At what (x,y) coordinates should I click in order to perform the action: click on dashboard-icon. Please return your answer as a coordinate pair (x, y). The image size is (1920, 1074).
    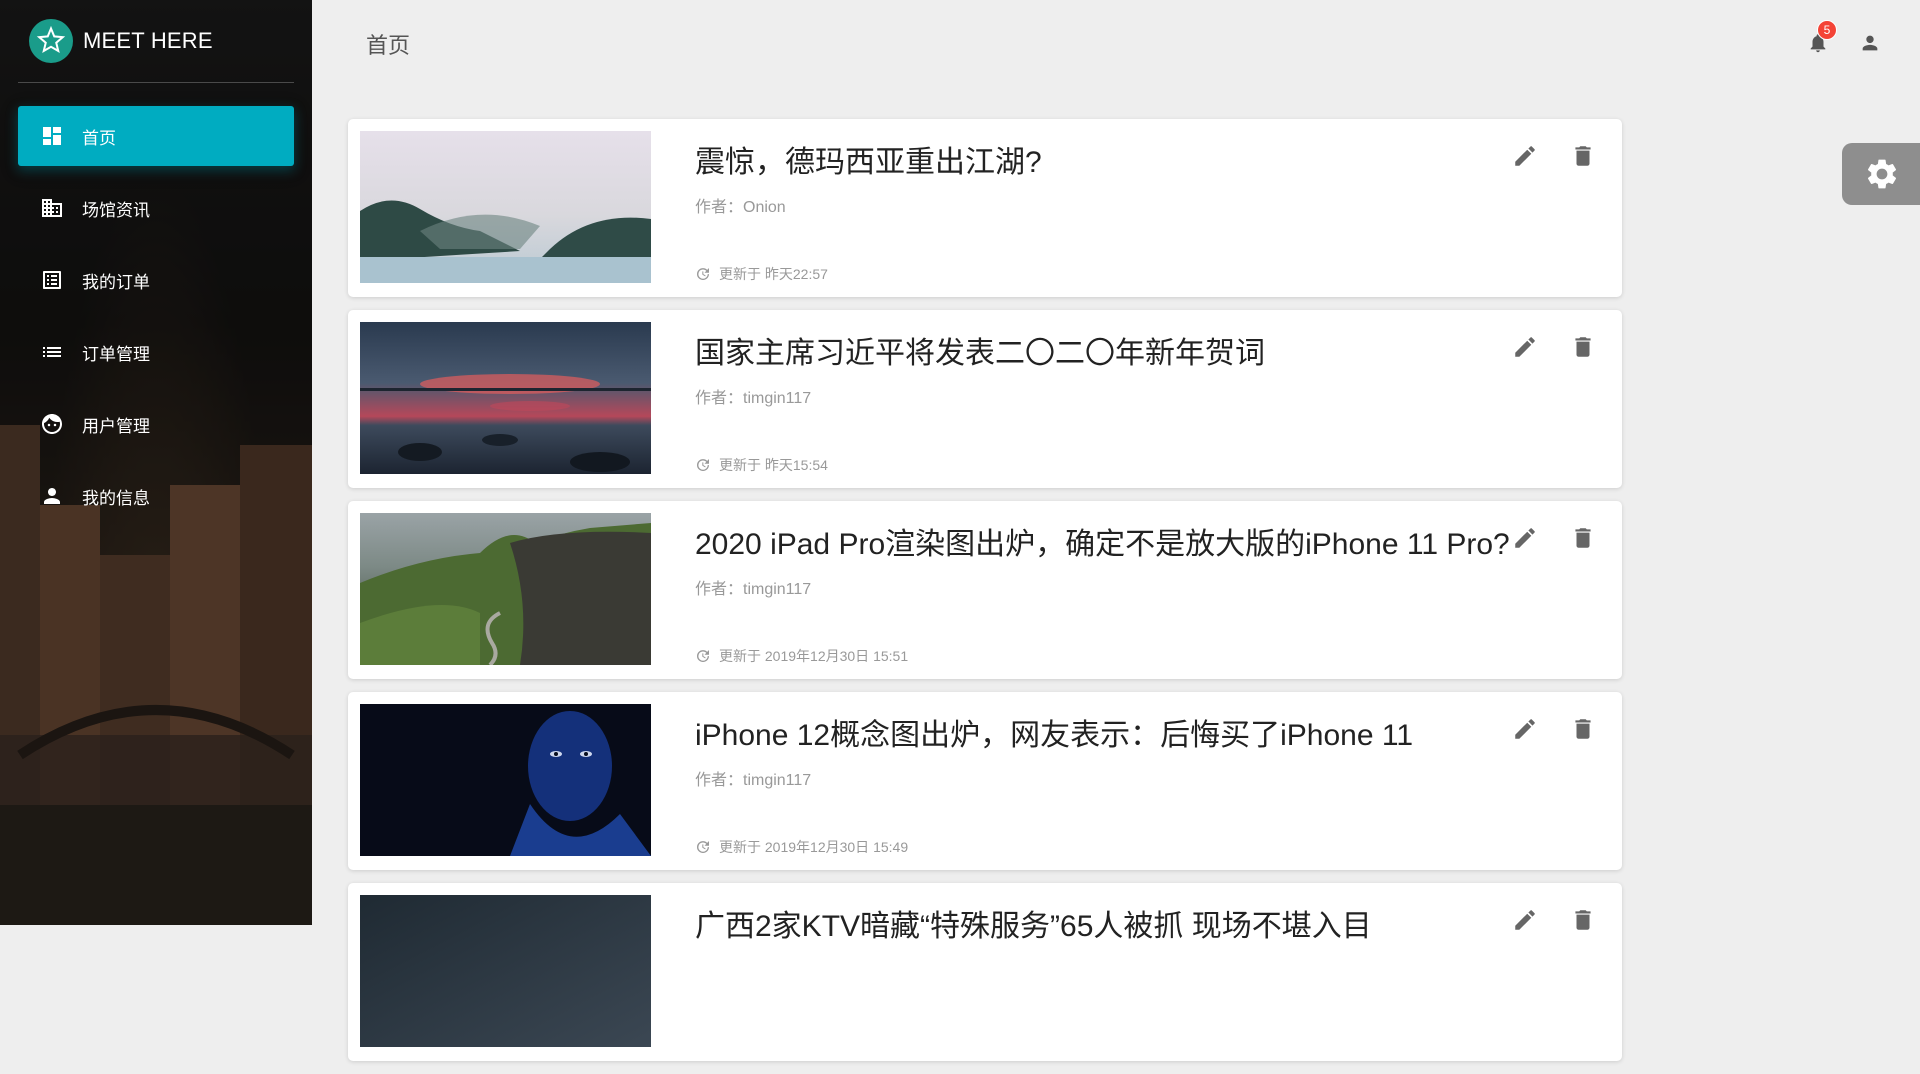
    Looking at the image, I should click on (52, 136).